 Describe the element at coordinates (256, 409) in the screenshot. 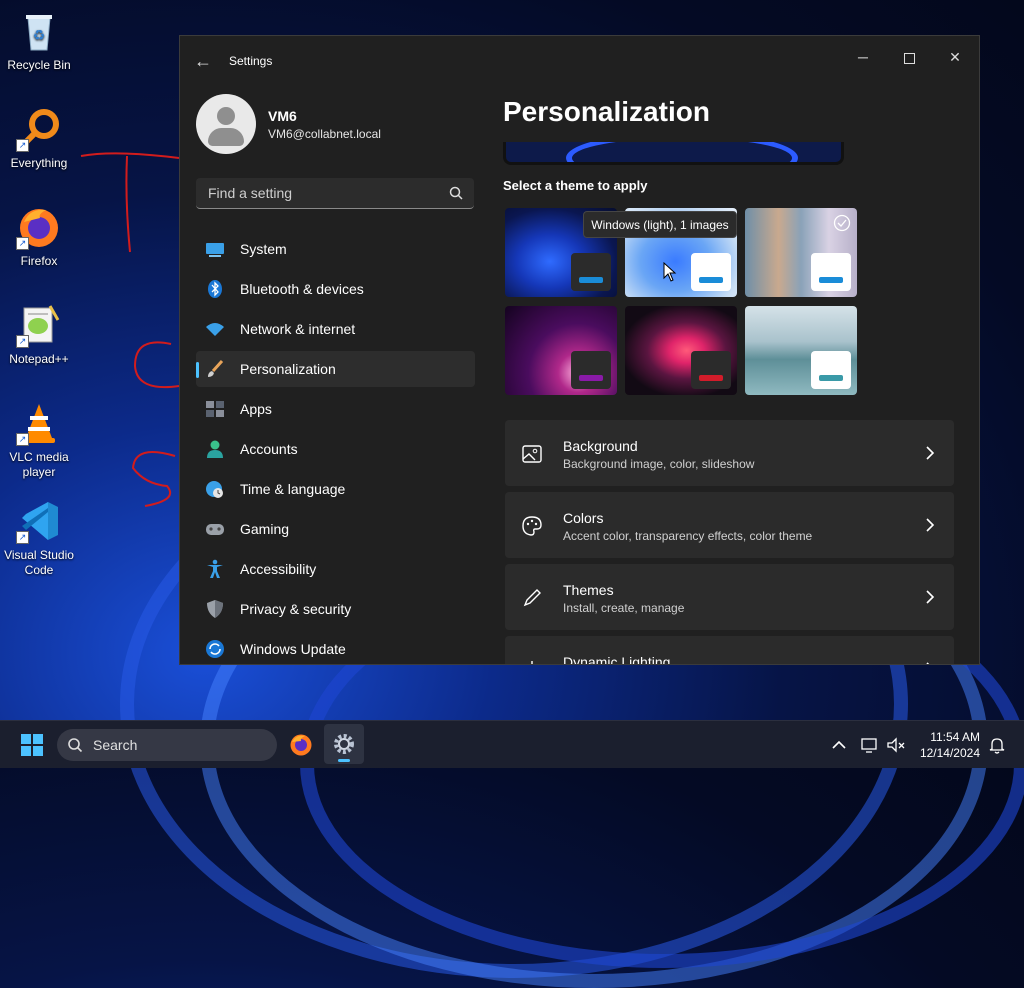

I see `nav-label: Apps` at that location.